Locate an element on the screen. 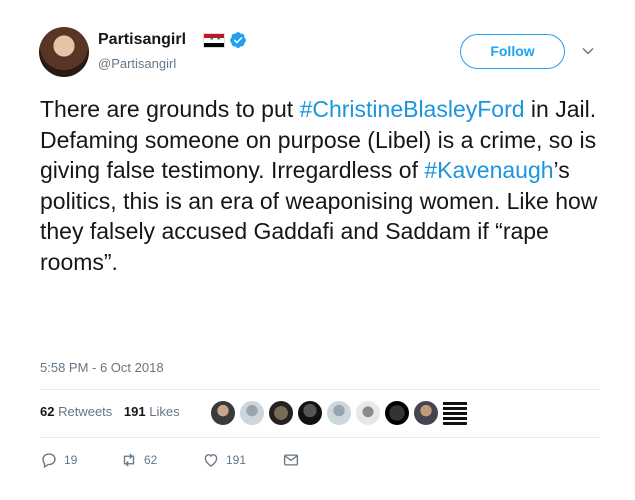 The height and width of the screenshot is (500, 635). likes-stat: 191 Likes is located at coordinates (152, 411).